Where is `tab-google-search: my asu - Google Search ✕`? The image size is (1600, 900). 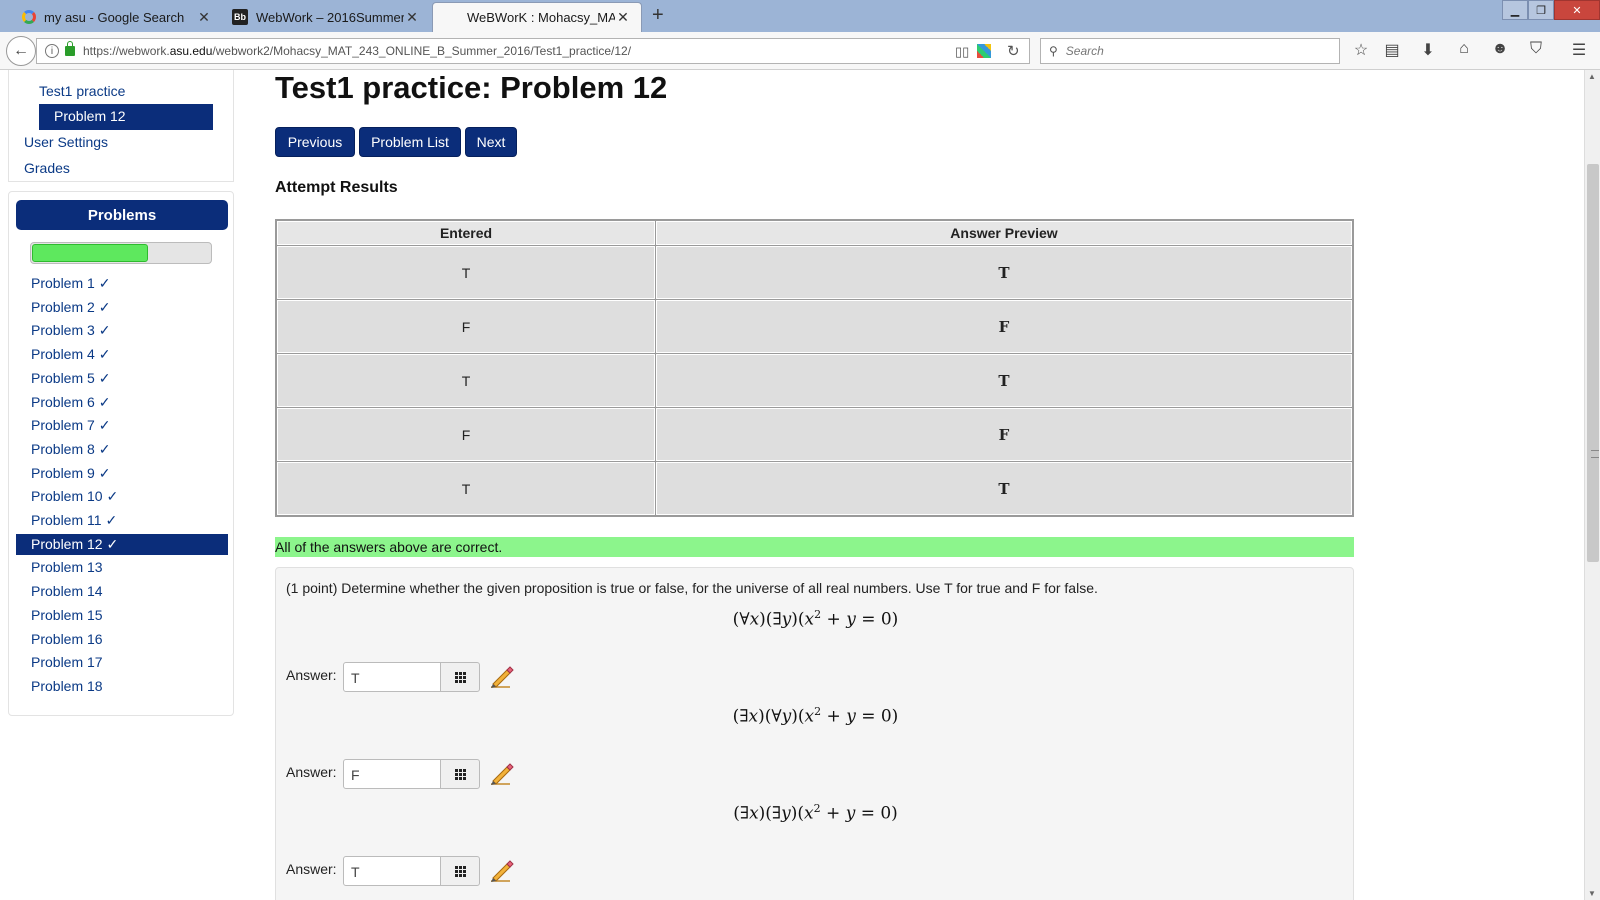
tab-google-search: my asu - Google Search ✕ is located at coordinates (117, 17).